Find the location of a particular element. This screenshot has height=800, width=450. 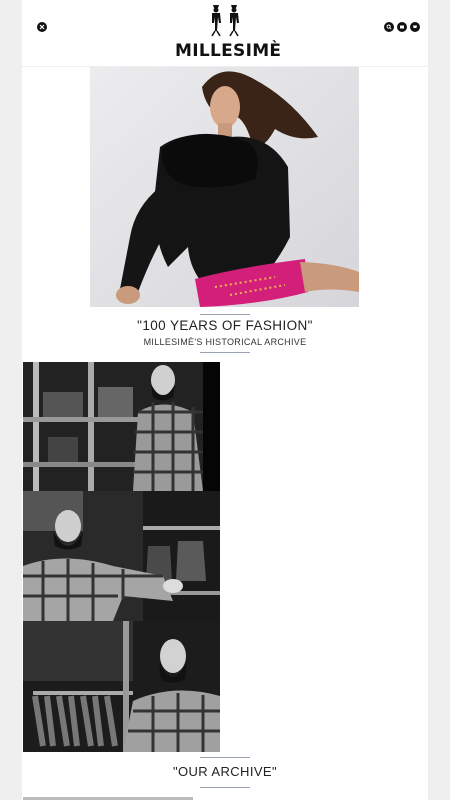

site-header: MILLESIMÈ is located at coordinates (225, 33).